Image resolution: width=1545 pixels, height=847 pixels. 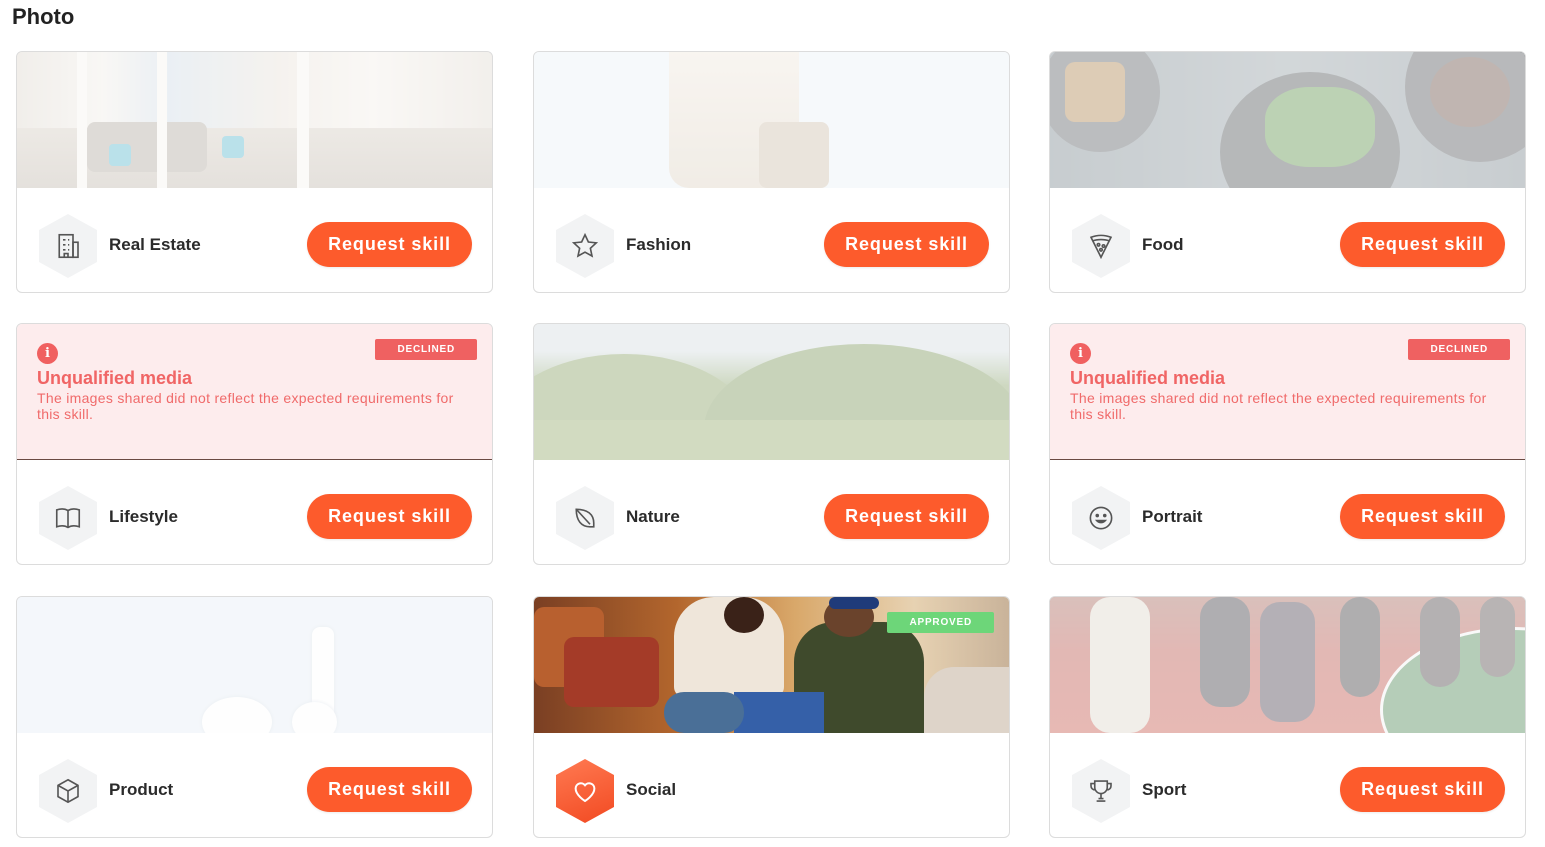 I want to click on book-icon, so click(x=68, y=518).